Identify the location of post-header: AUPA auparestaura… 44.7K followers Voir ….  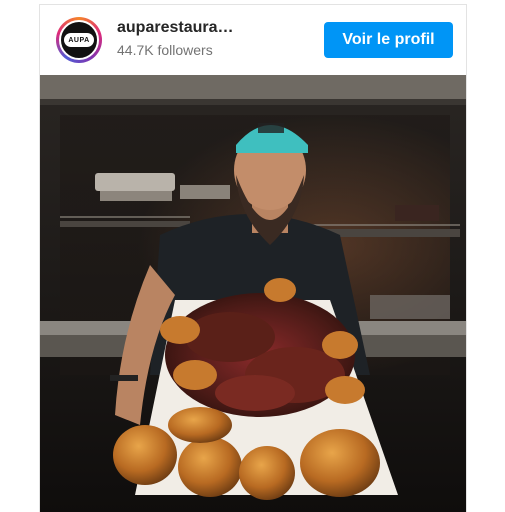
(253, 40).